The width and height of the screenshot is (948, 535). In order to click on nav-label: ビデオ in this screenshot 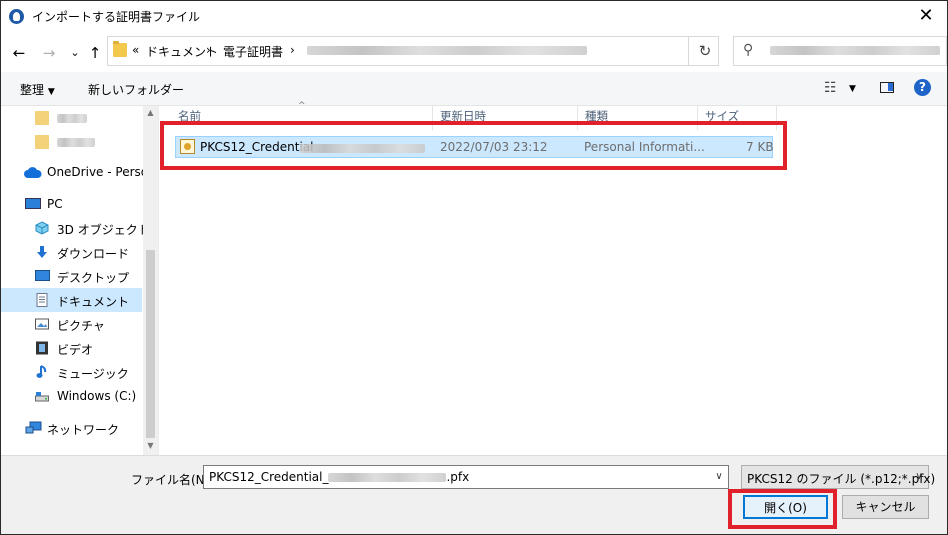, I will do `click(75, 350)`.